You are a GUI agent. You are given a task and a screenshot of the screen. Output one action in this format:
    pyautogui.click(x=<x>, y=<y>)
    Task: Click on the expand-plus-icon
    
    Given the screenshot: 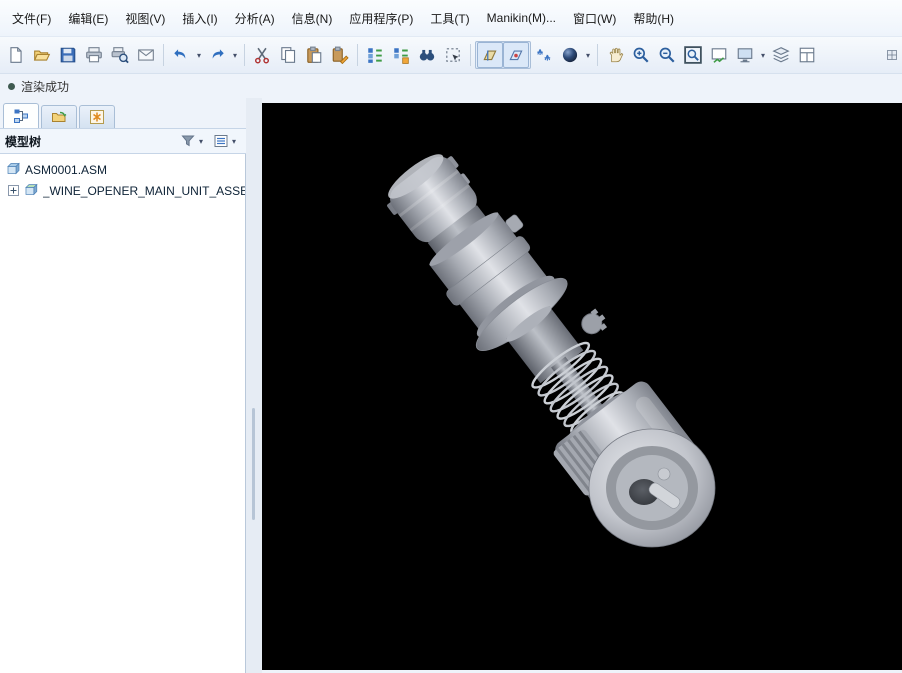 What is the action you would take?
    pyautogui.click(x=13, y=190)
    